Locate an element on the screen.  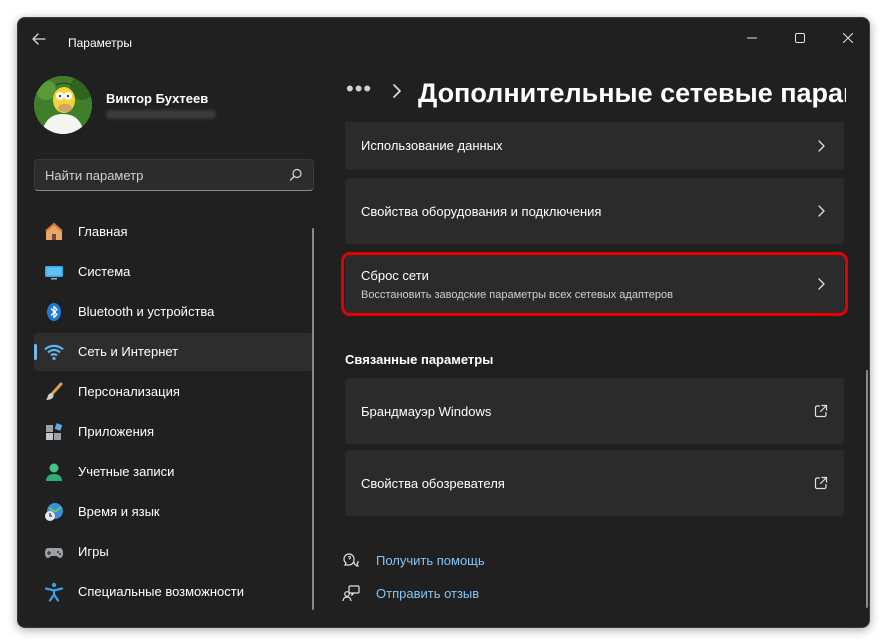
globe-clock-icon is located at coordinates (54, 512).